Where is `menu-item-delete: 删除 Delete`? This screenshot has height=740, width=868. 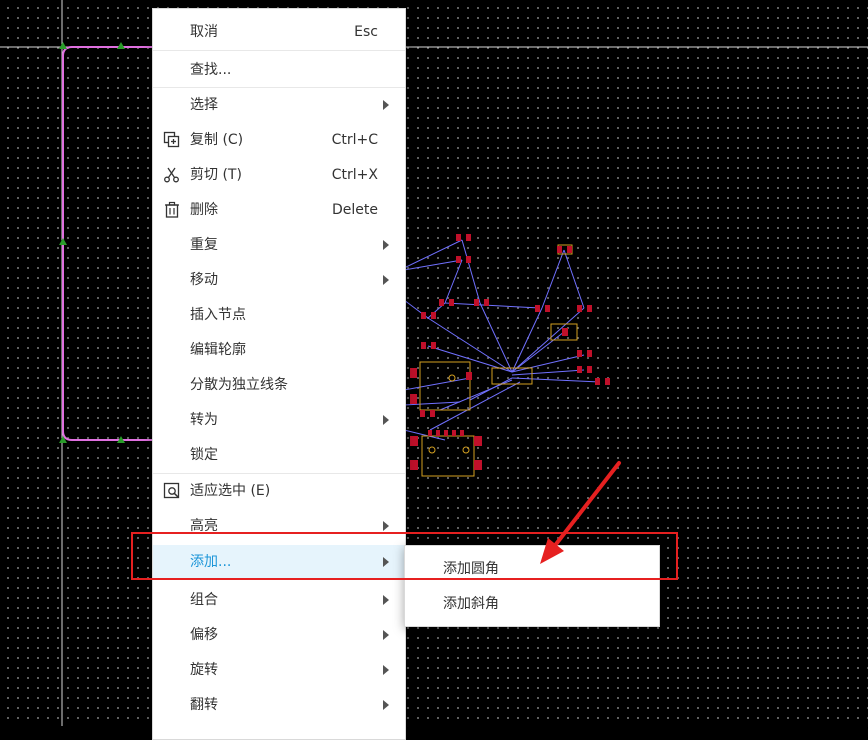 menu-item-delete: 删除 Delete is located at coordinates (279, 210).